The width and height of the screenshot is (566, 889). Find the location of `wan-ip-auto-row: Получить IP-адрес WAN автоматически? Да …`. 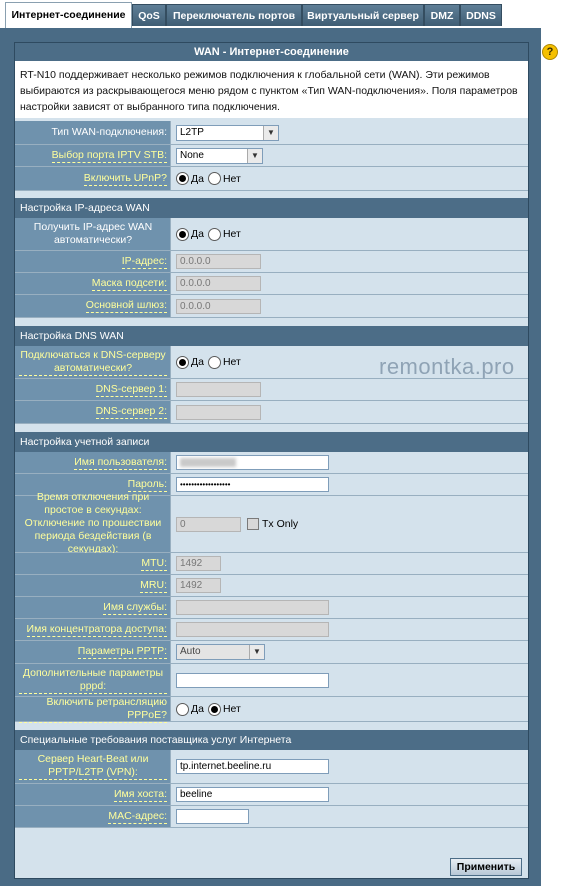

wan-ip-auto-row: Получить IP-адрес WAN автоматически? Да … is located at coordinates (271, 234).